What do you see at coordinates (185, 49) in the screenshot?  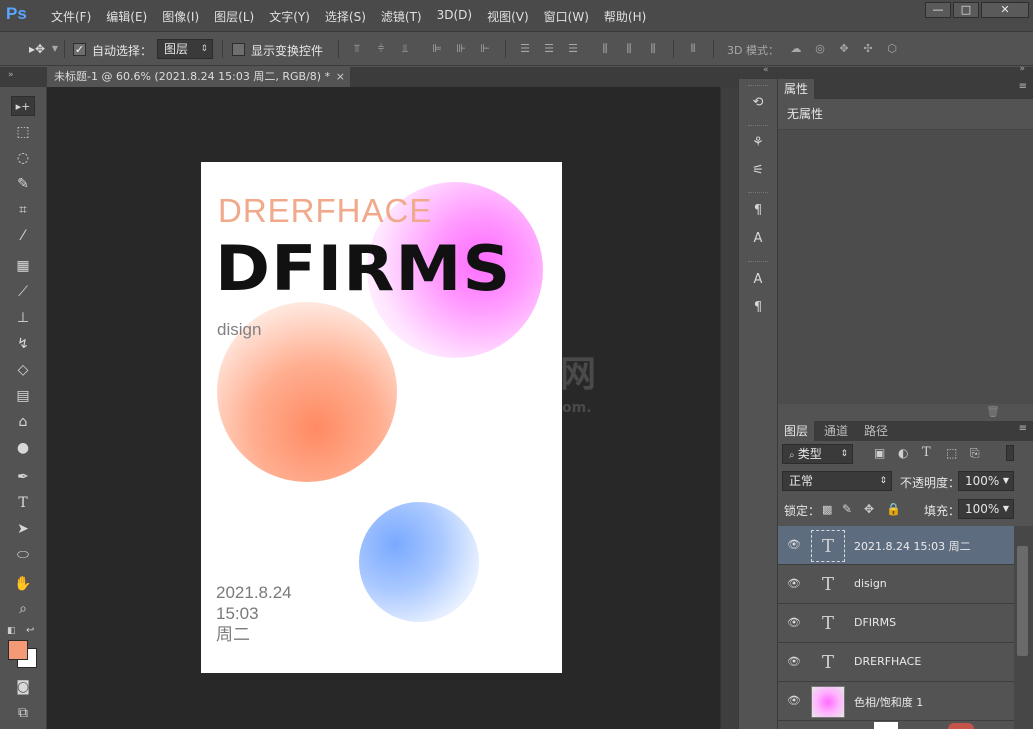 I see `auto-select-dropdown: 图层 ⇕` at bounding box center [185, 49].